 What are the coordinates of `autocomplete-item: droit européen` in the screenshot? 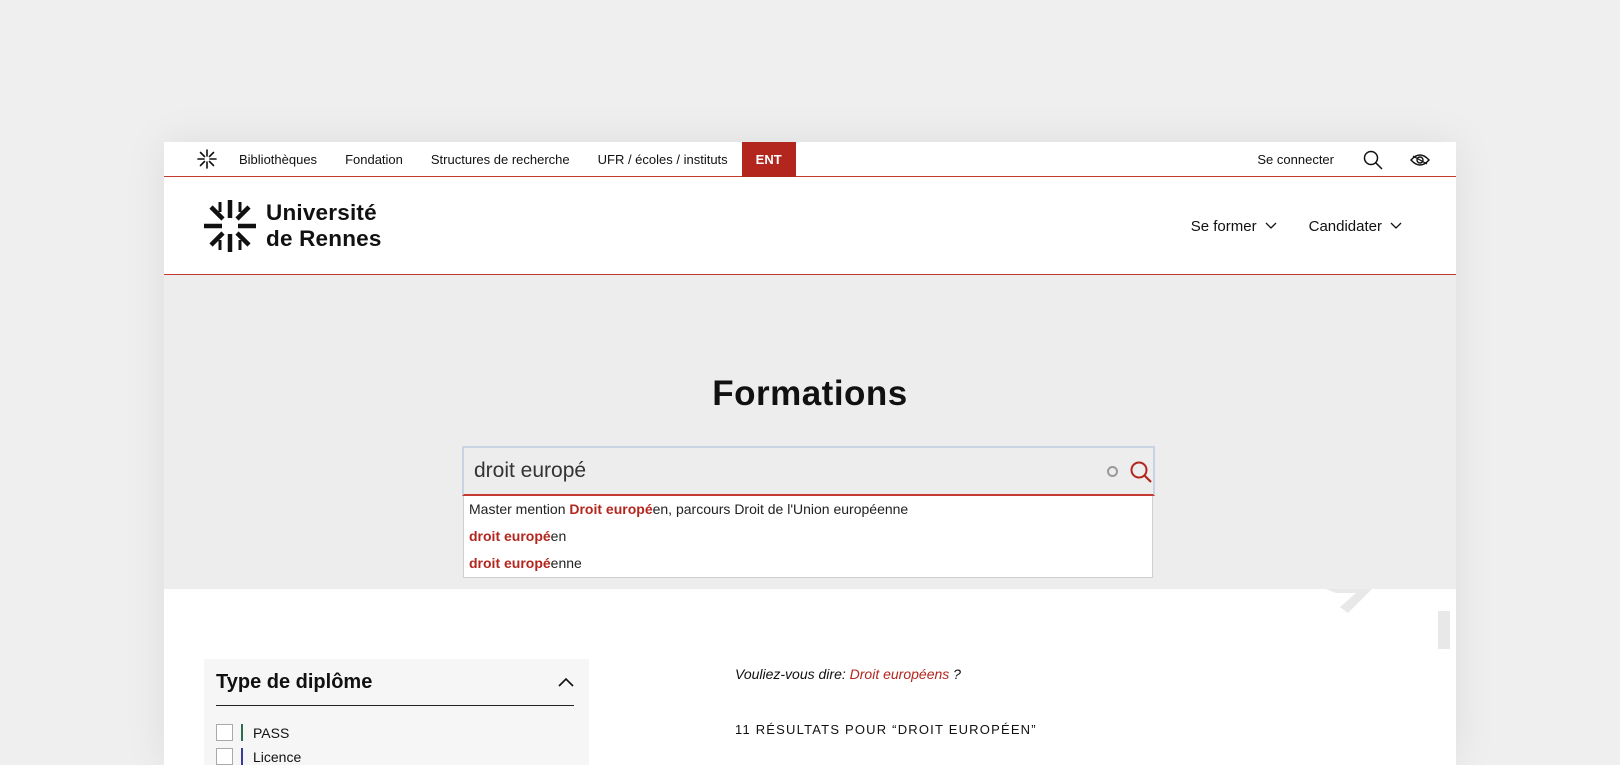 It's located at (808, 536).